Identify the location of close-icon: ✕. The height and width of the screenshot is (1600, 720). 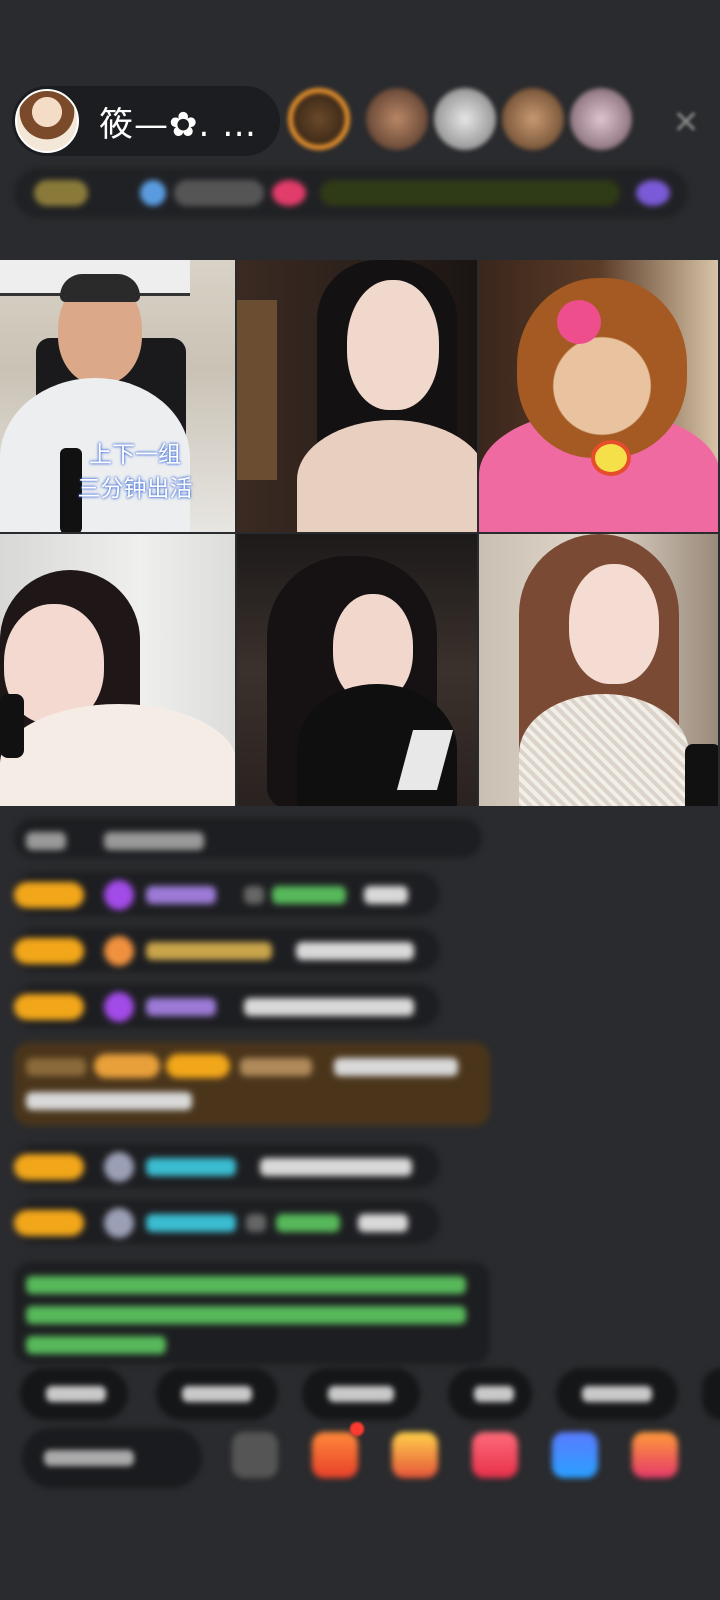
(686, 122).